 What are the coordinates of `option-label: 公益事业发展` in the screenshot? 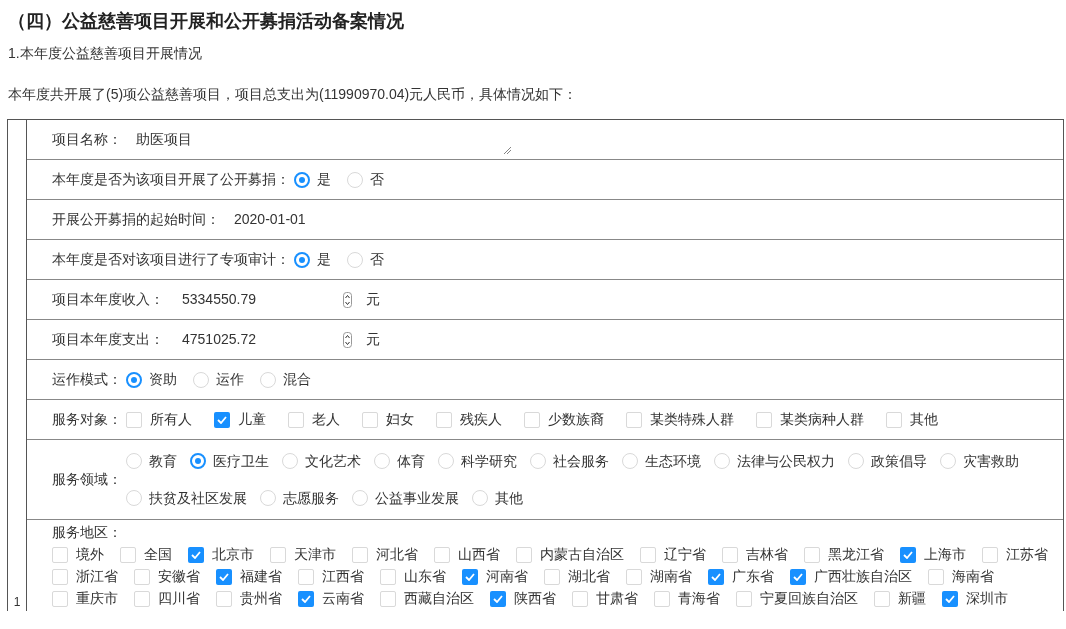 It's located at (417, 498).